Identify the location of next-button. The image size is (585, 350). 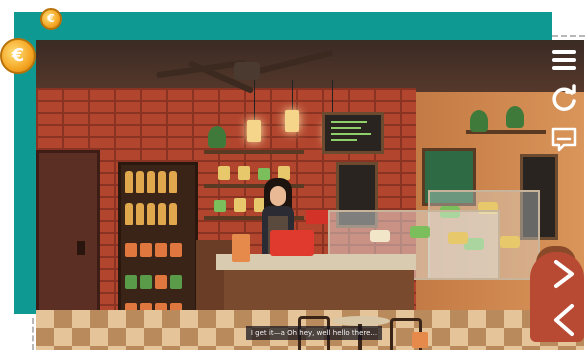
(564, 274).